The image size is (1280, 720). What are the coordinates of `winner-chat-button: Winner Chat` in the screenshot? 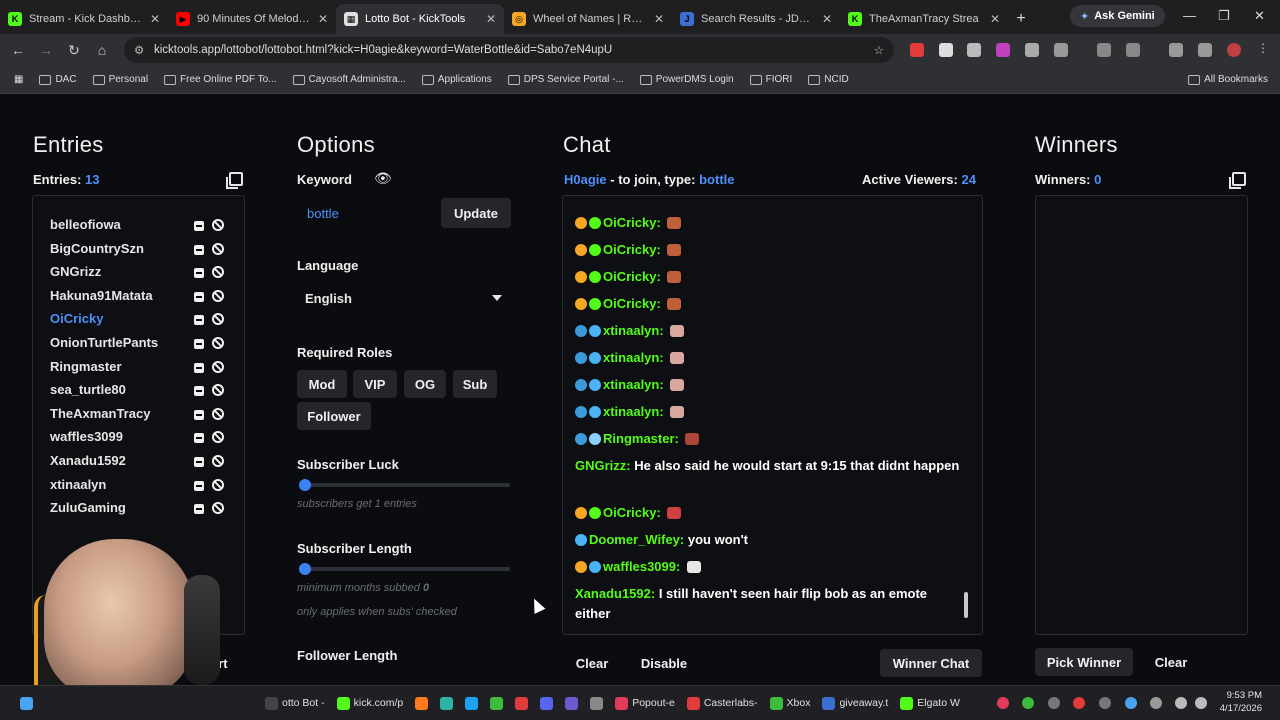 It's located at (931, 663).